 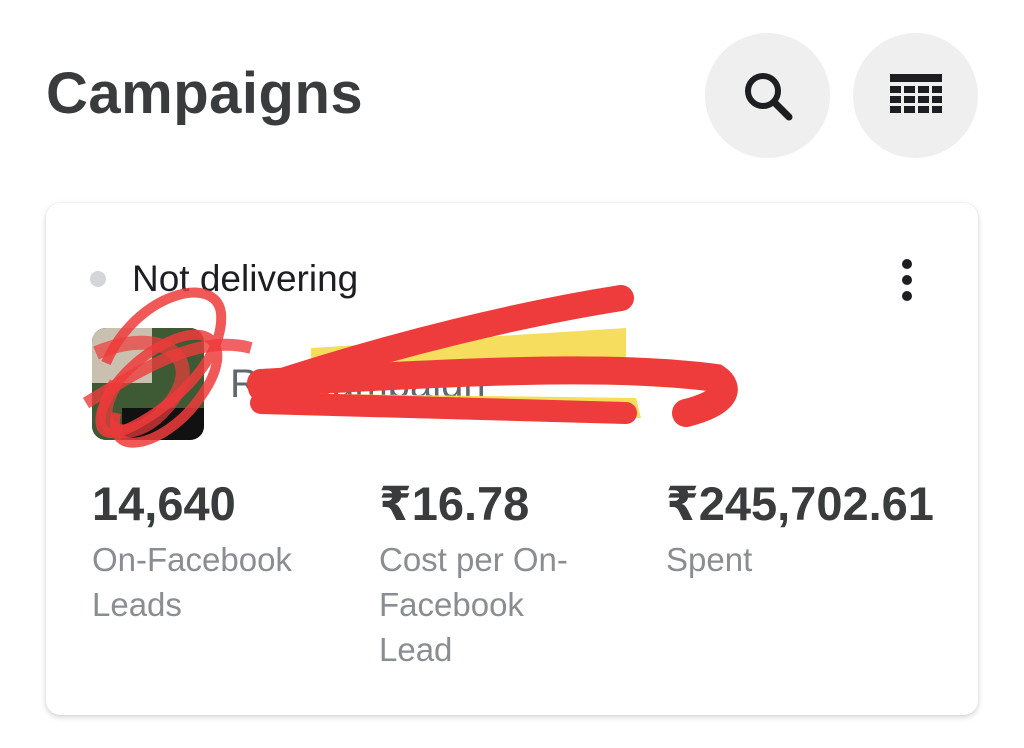 What do you see at coordinates (164, 503) in the screenshot?
I see `metric-value: 14,640` at bounding box center [164, 503].